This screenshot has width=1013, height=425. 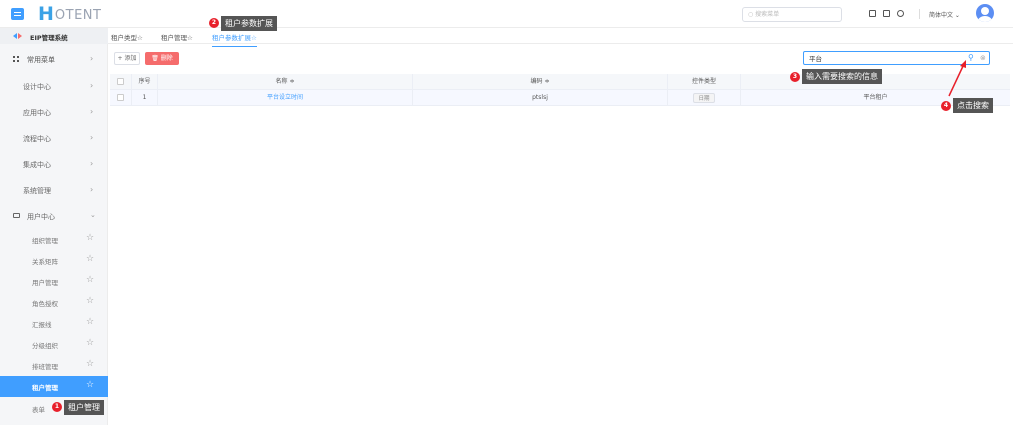 I want to click on table-row: 1 平台设立时间 ptslsj 日期 平台租户, so click(x=560, y=98).